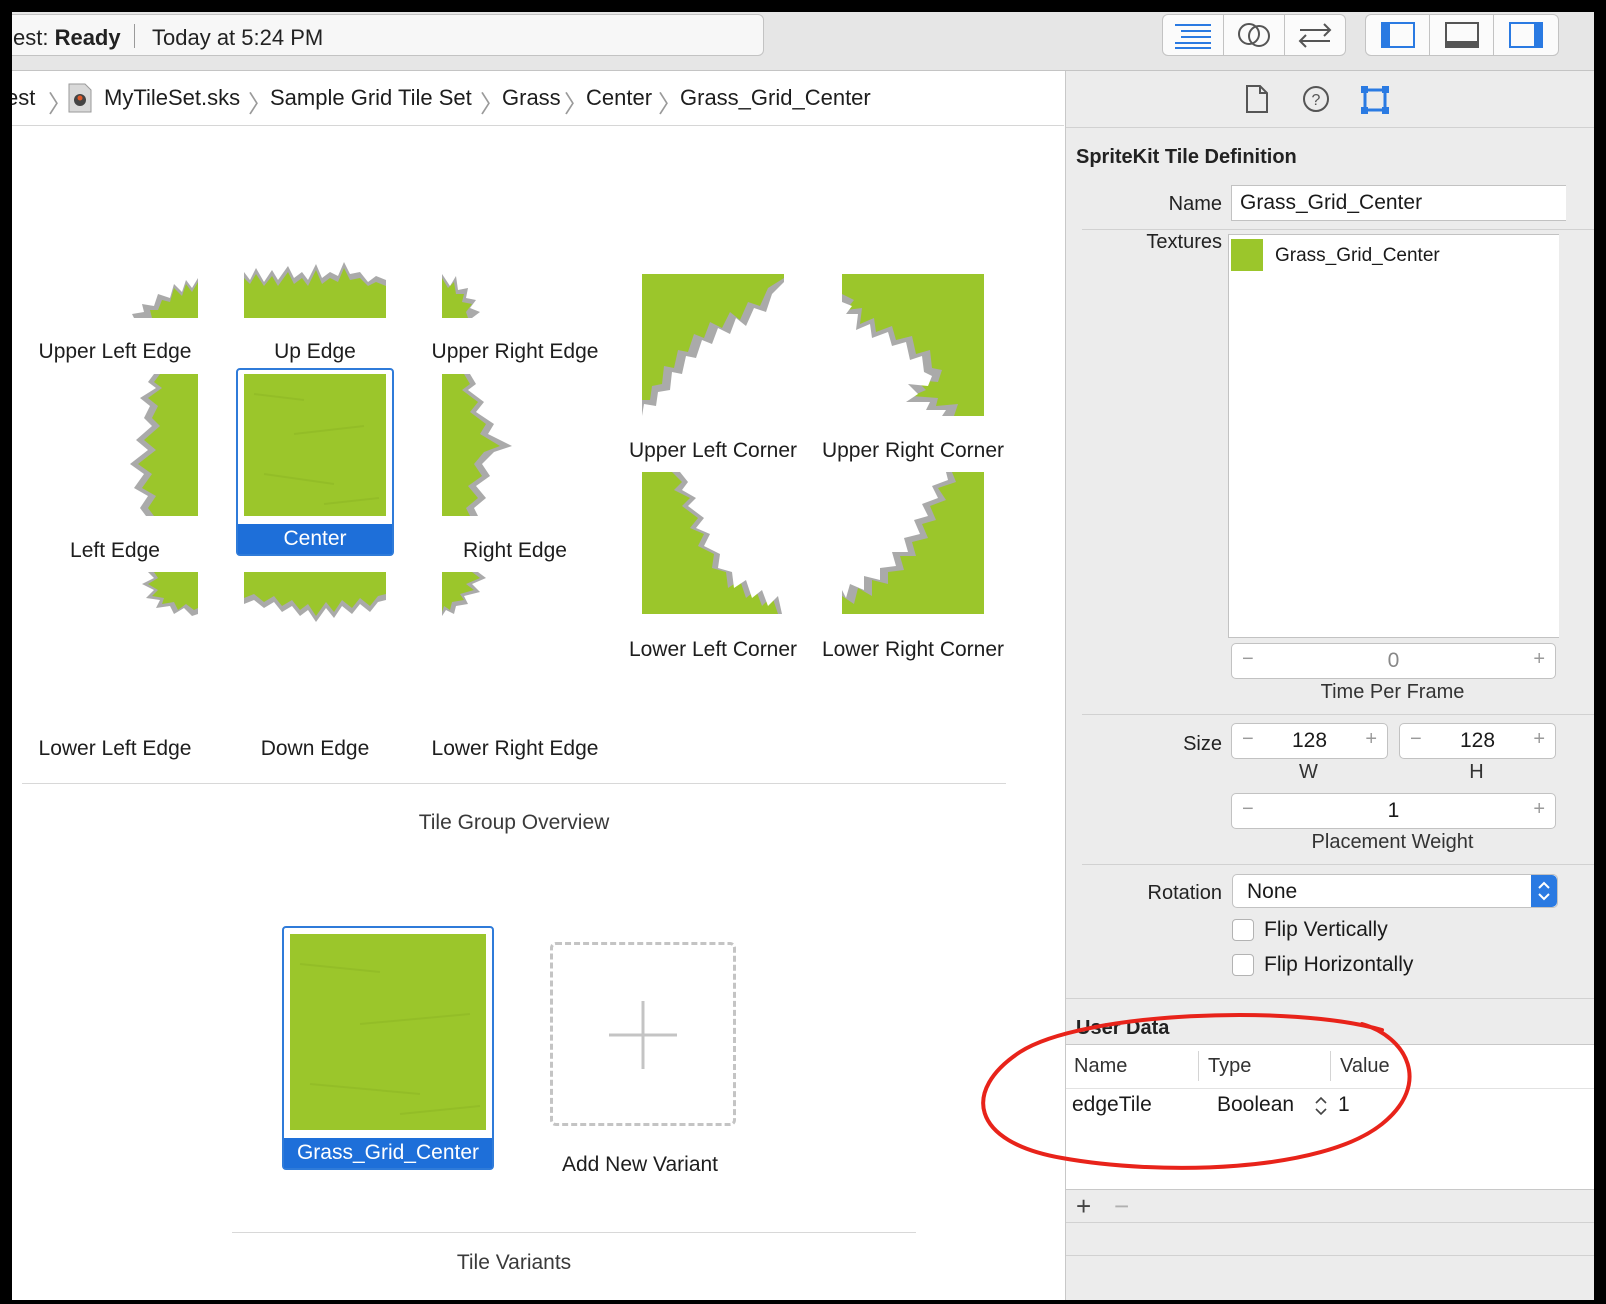  What do you see at coordinates (169, 594) in the screenshot?
I see `lower-left-edge-tile` at bounding box center [169, 594].